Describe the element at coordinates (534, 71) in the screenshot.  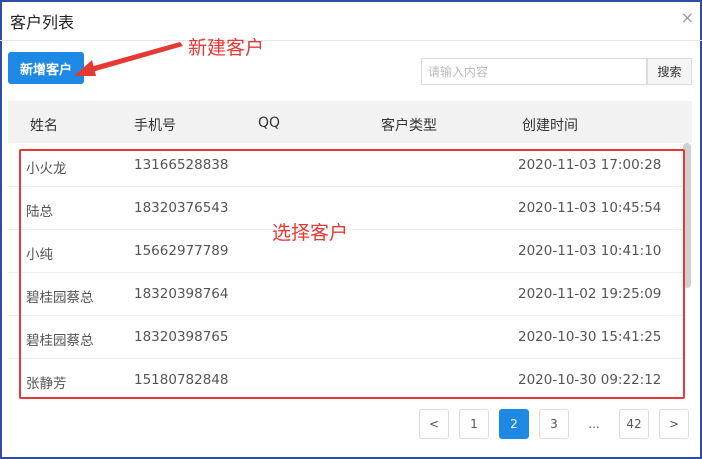
I see `search-input` at that location.